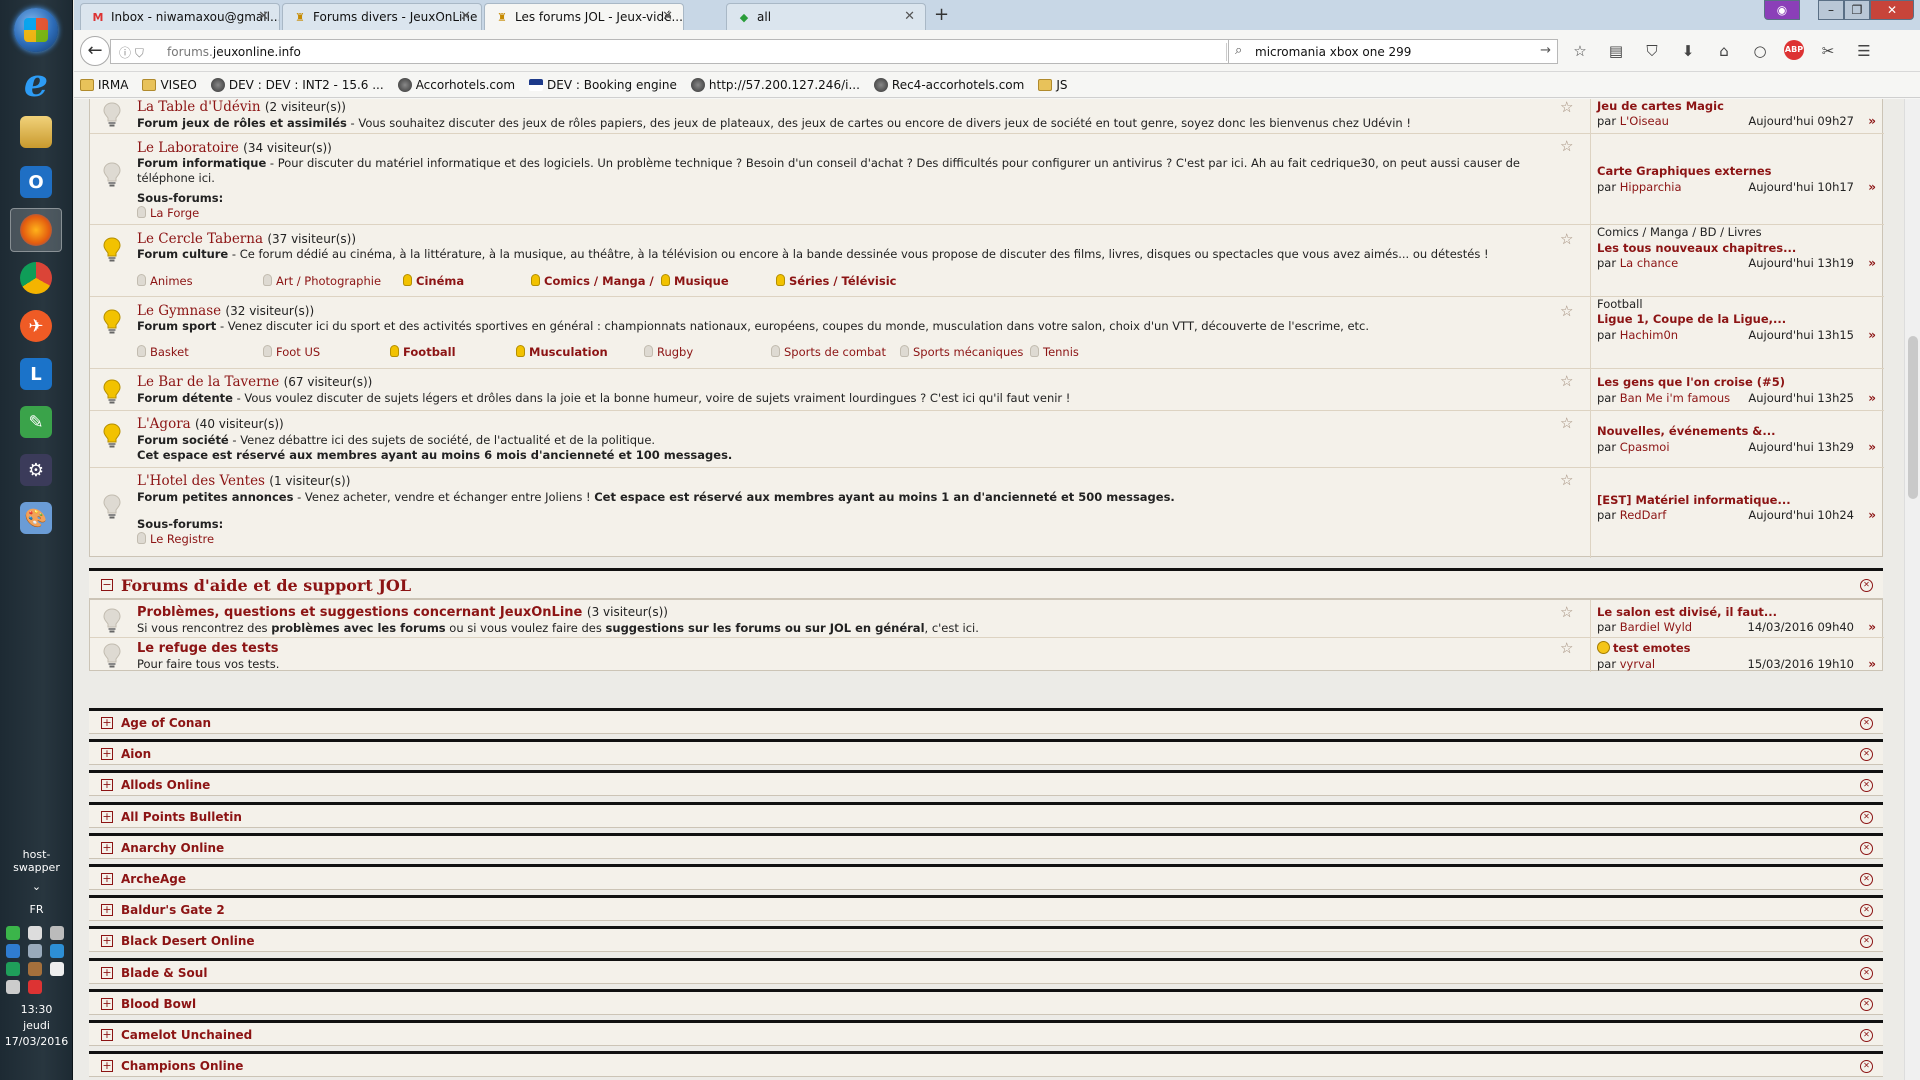 The height and width of the screenshot is (1080, 1920). What do you see at coordinates (56, 933) in the screenshot?
I see `network-icon` at bounding box center [56, 933].